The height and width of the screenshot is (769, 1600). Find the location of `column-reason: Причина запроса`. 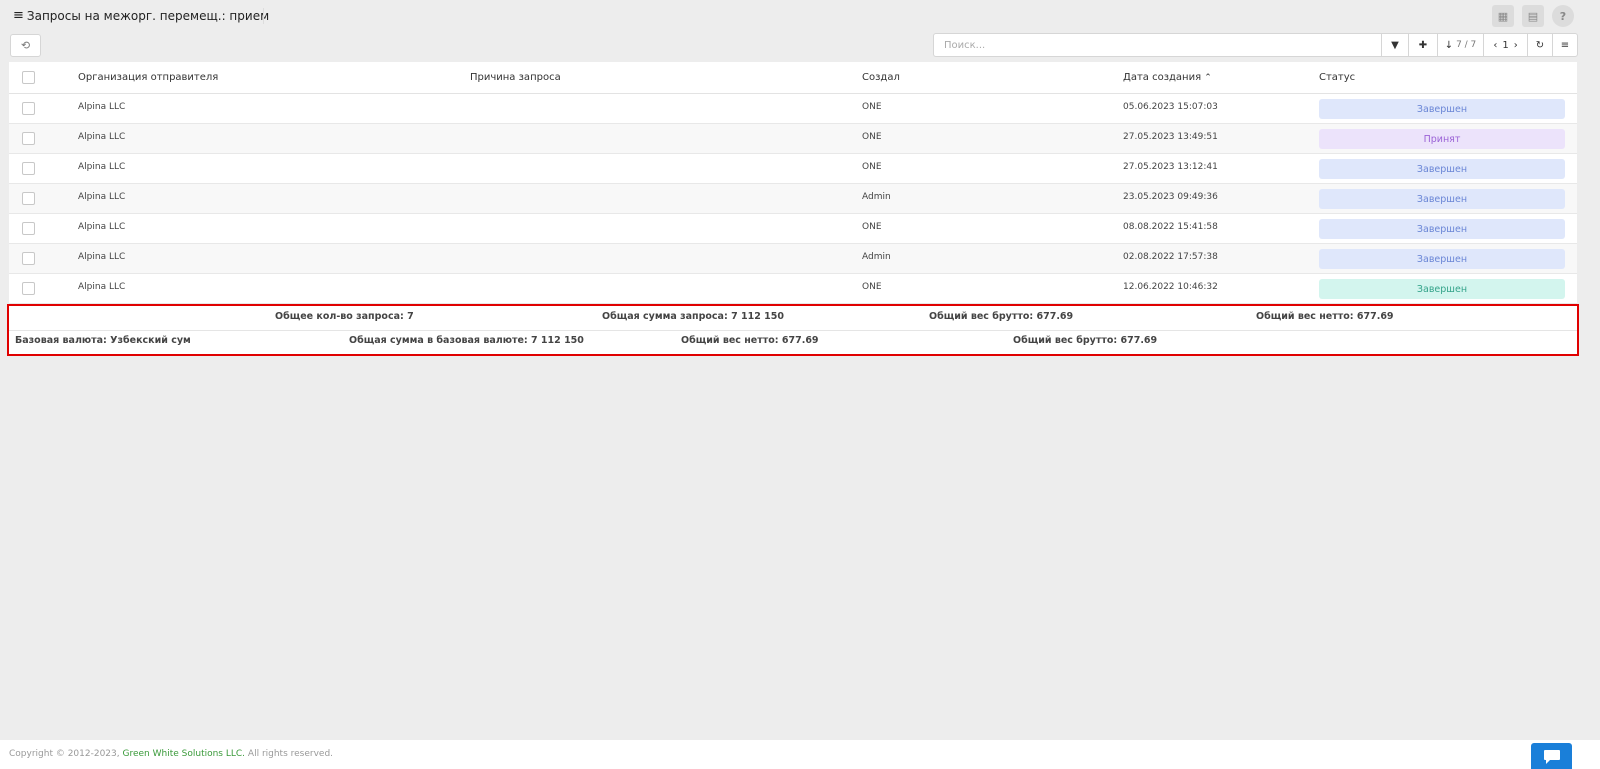

column-reason: Причина запроса is located at coordinates (515, 77).